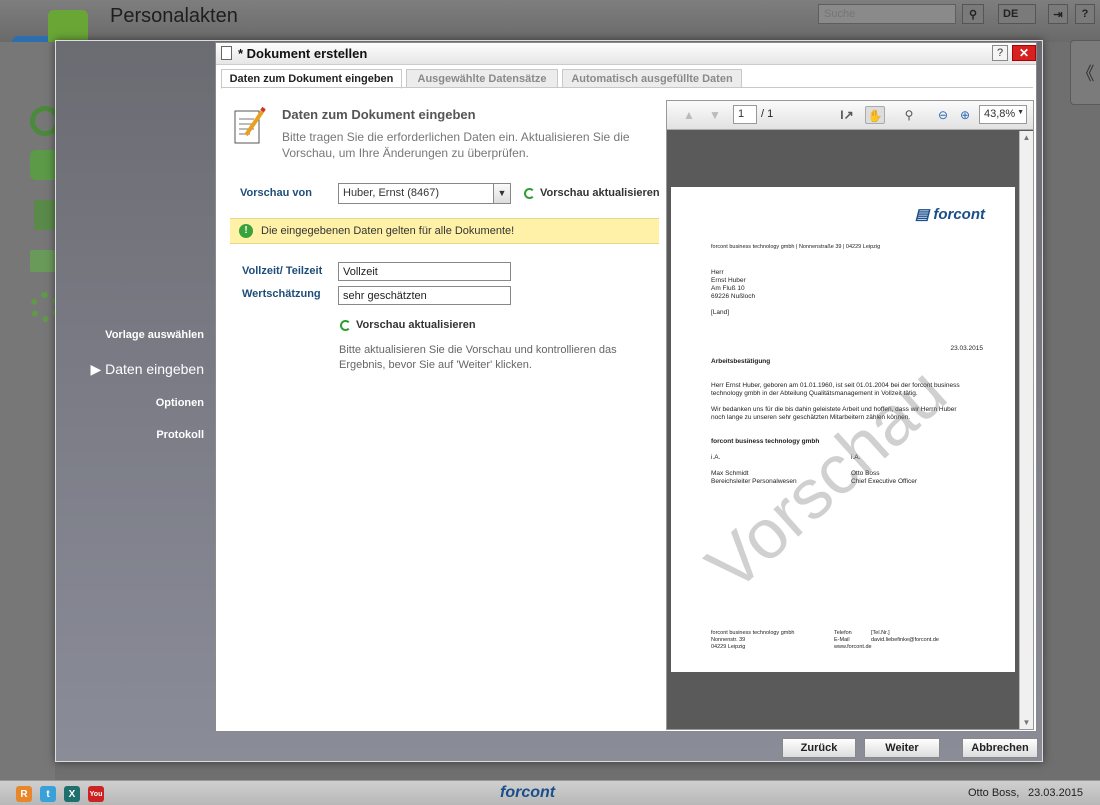 This screenshot has width=1100, height=805. Describe the element at coordinates (24, 794) in the screenshot. I see `rss-icon: R` at that location.